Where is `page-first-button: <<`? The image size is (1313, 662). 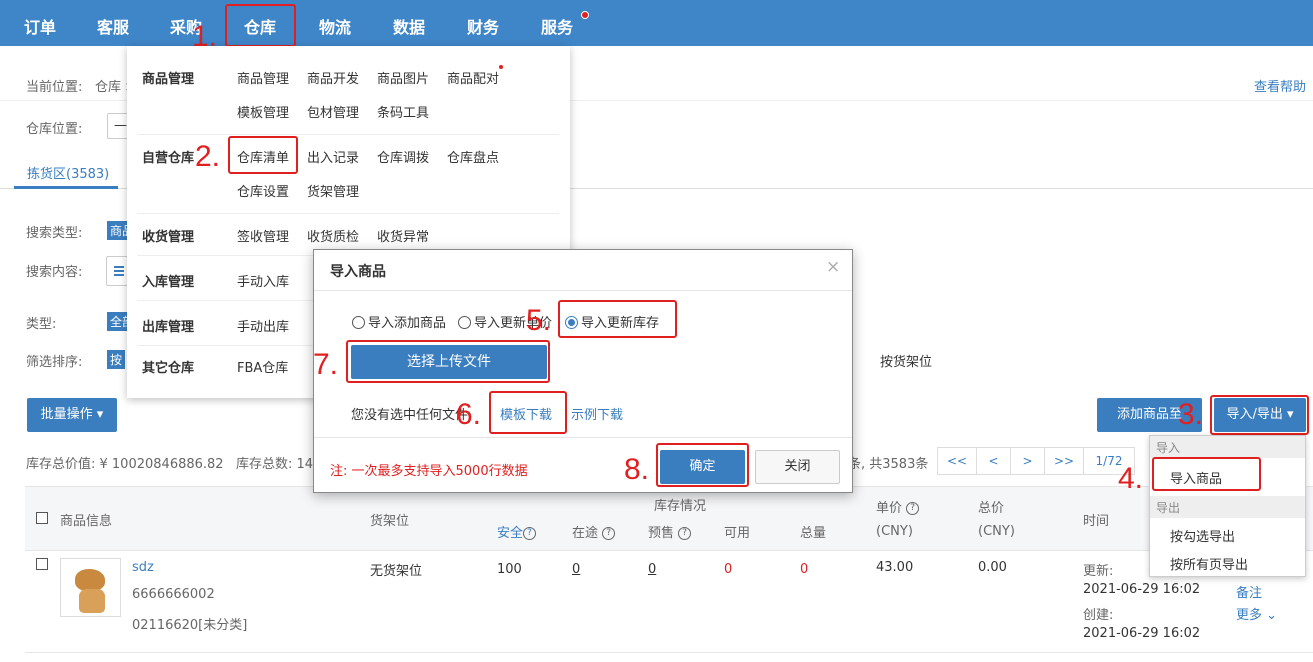
page-first-button: << is located at coordinates (957, 461).